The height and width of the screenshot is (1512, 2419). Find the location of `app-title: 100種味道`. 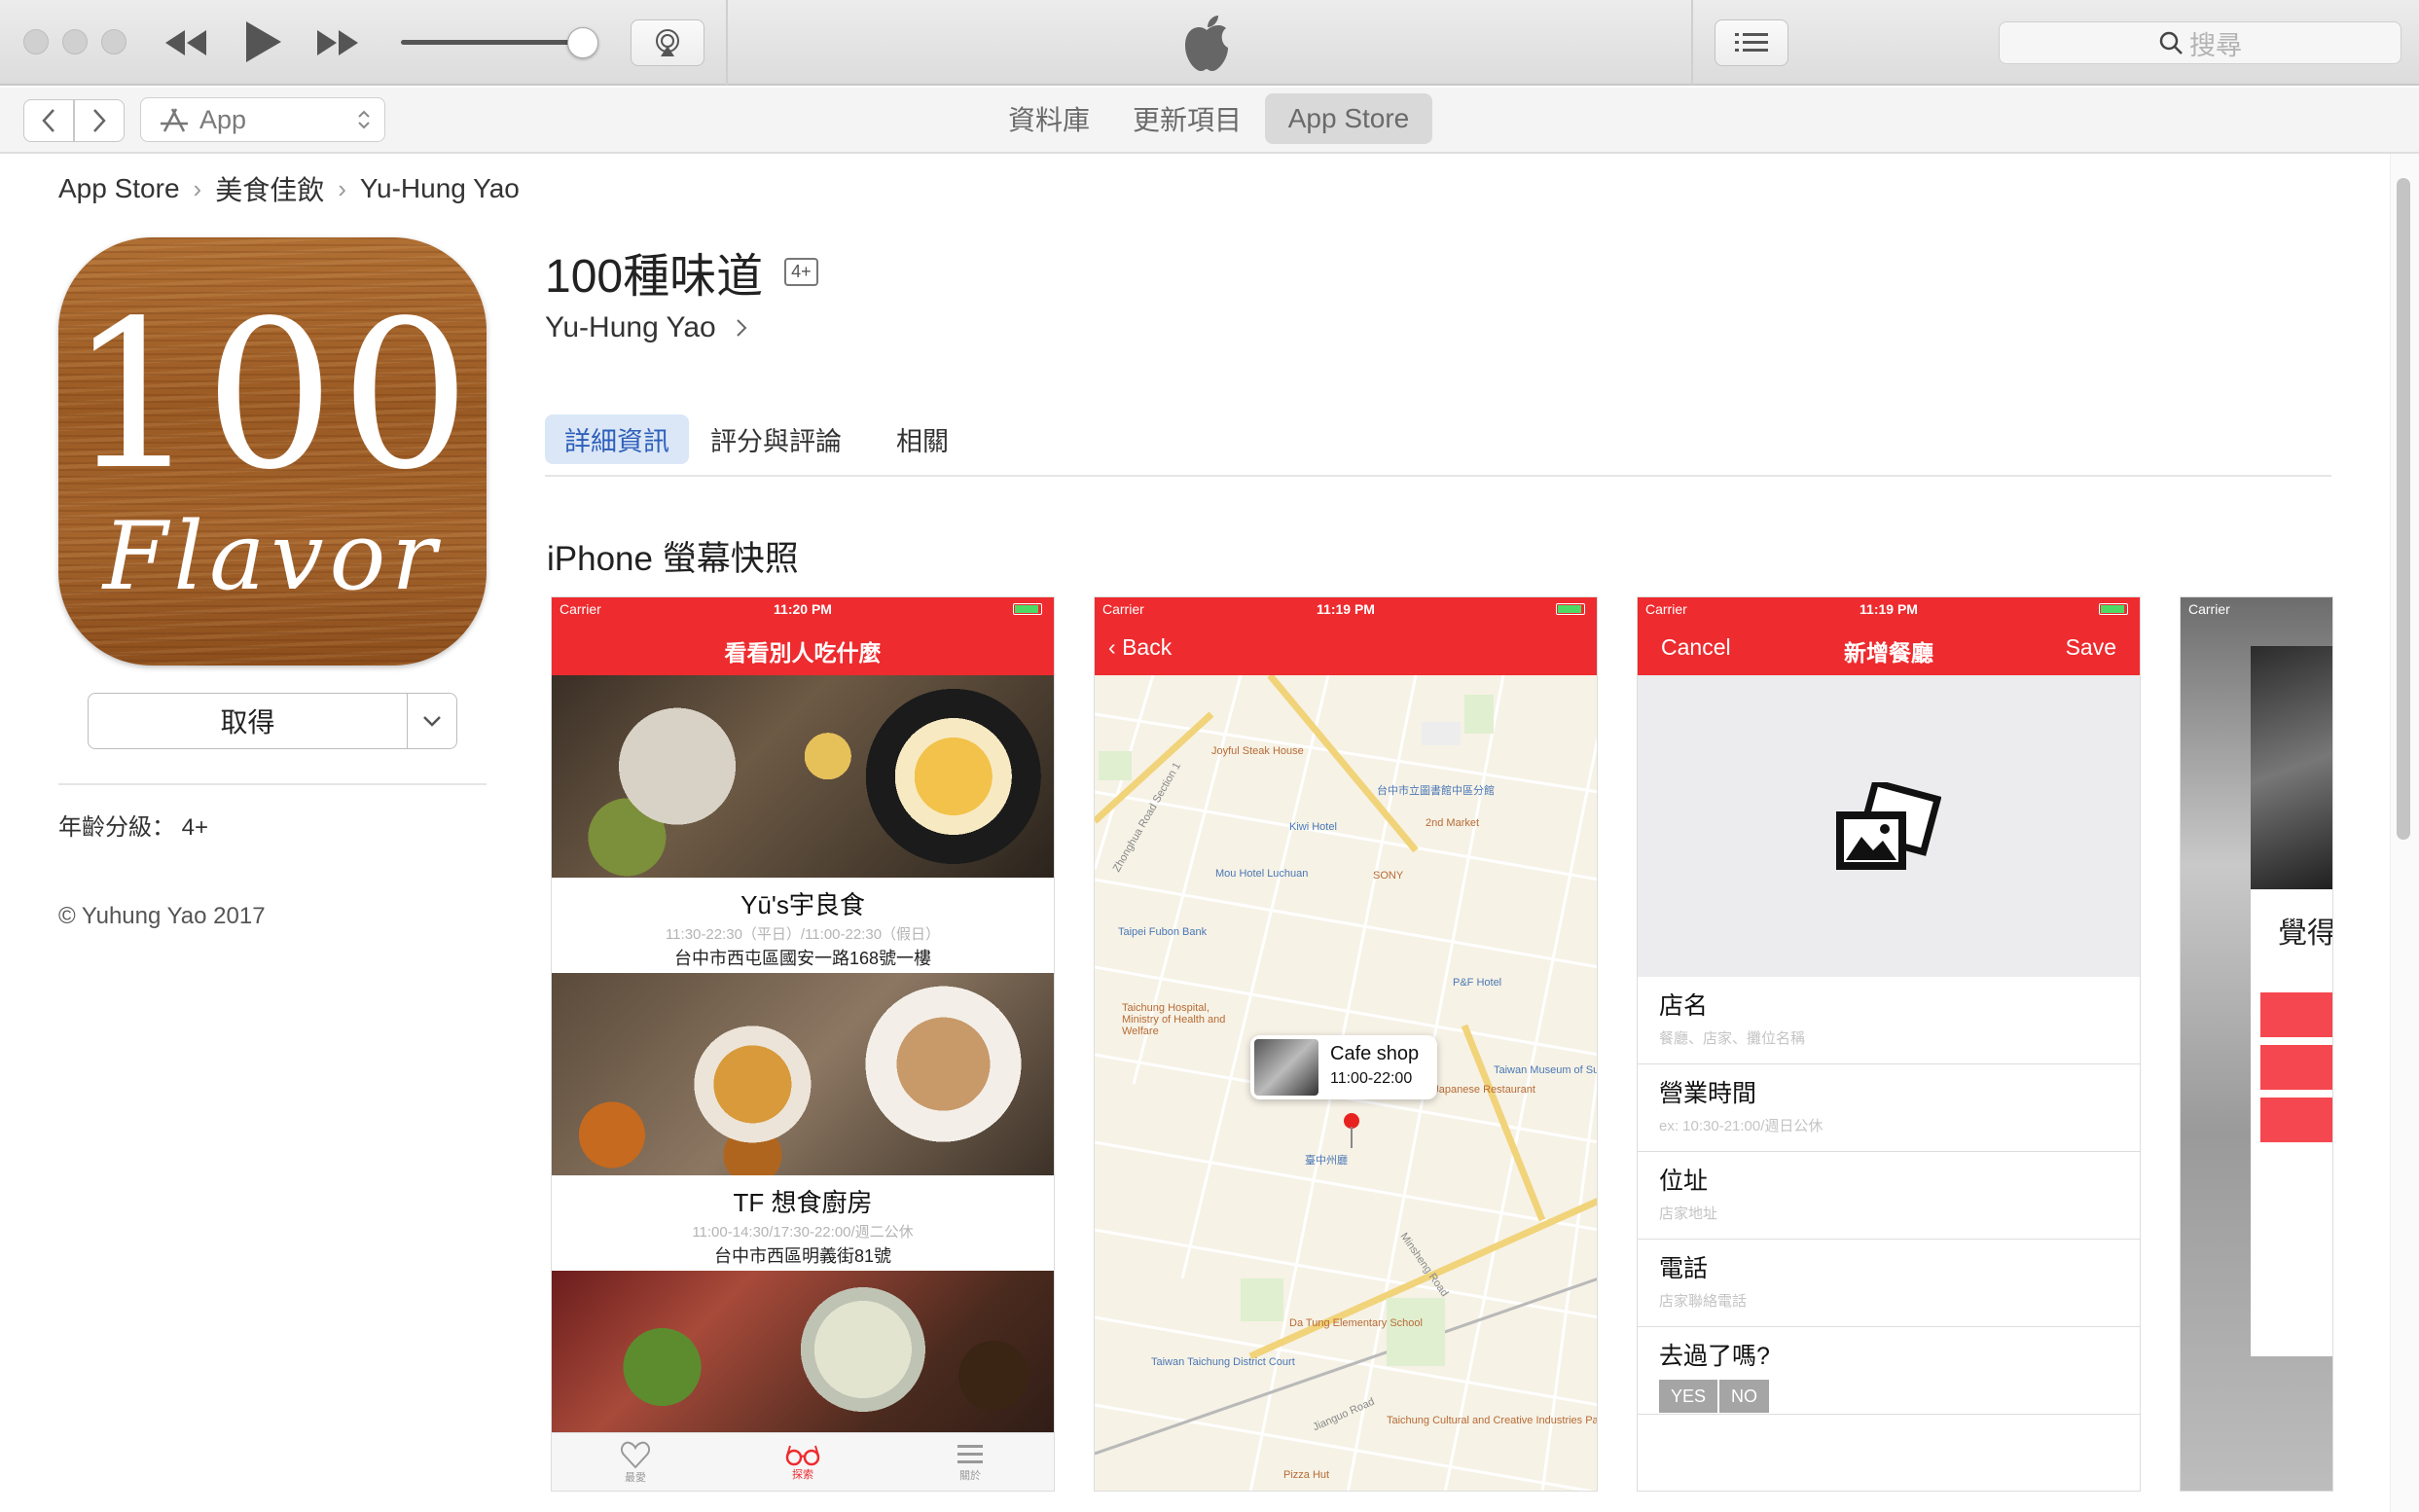

app-title: 100種味道 is located at coordinates (654, 277).